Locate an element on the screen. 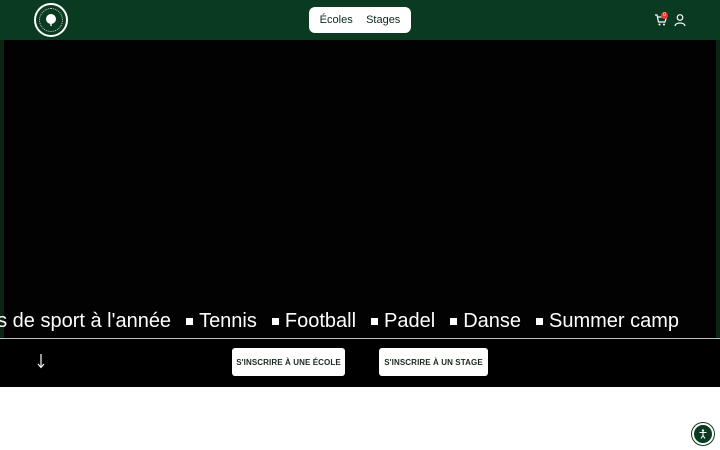 This screenshot has height=450, width=720. marquee-item-label: Tennis is located at coordinates (228, 321).